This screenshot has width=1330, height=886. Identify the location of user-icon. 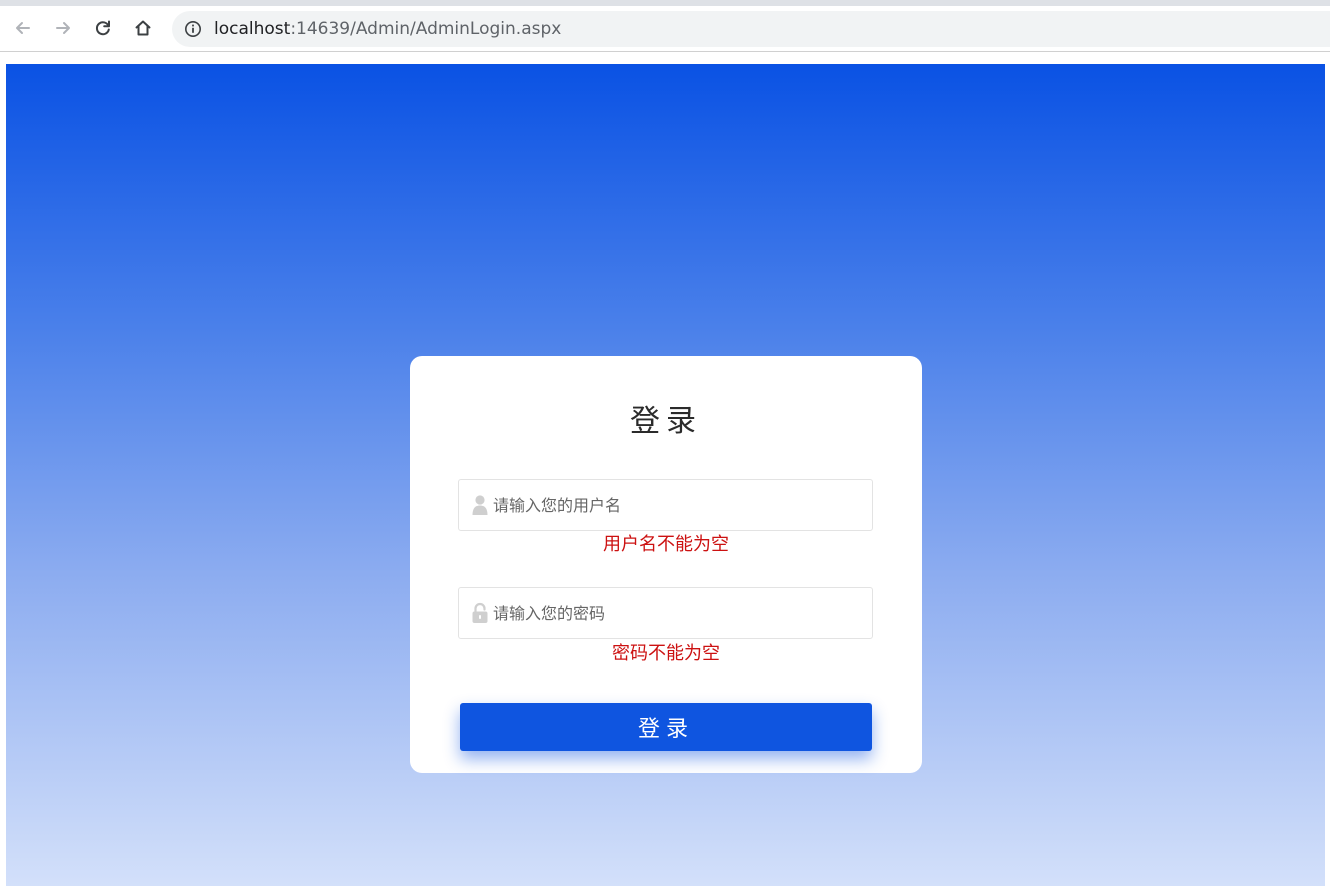
(480, 505).